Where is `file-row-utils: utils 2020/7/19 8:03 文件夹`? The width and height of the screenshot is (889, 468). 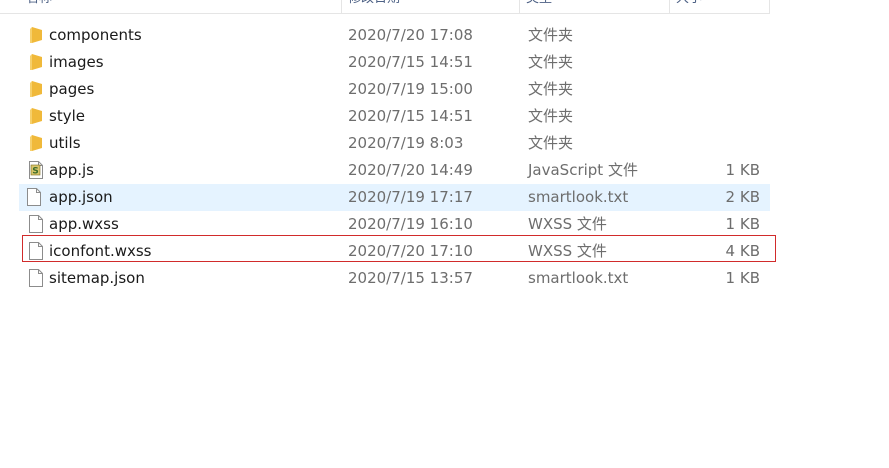 file-row-utils: utils 2020/7/19 8:03 文件夹 is located at coordinates (444, 143).